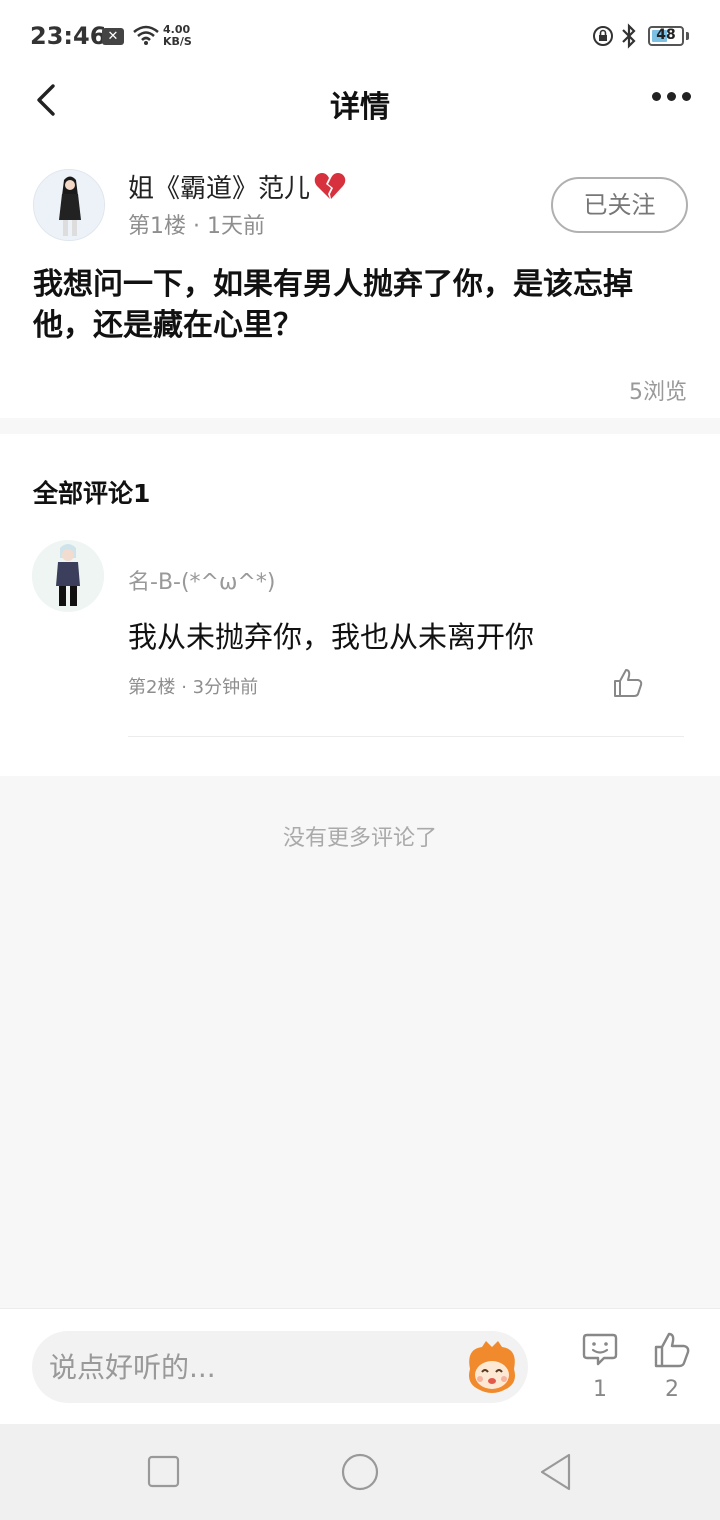  I want to click on system-nav-bar, so click(360, 1472).